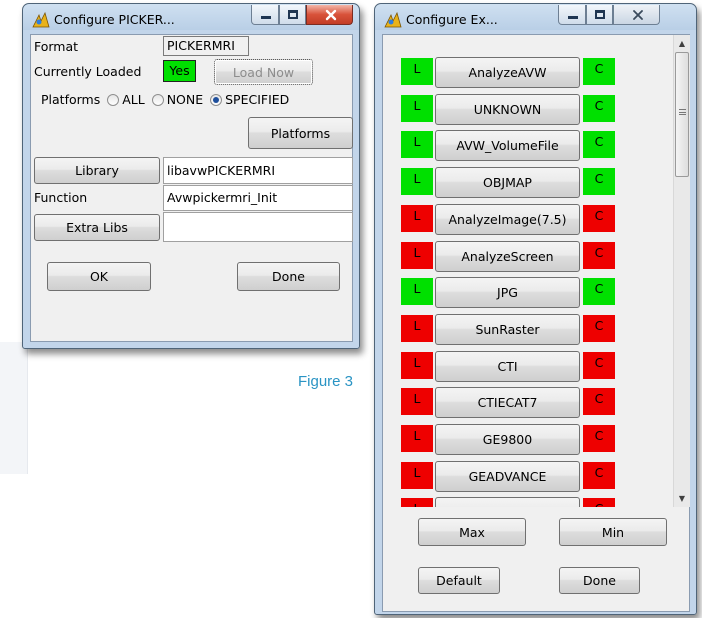 The image size is (702, 618). I want to click on extension-row: L AnalyzeAVW C, so click(528, 72).